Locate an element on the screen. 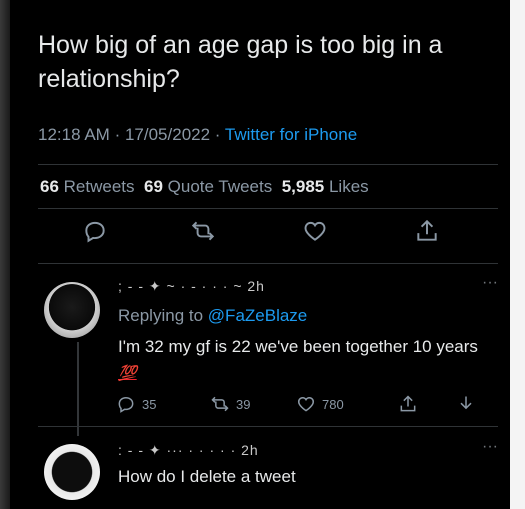  tweet-time: 12:18 AM is located at coordinates (74, 134).